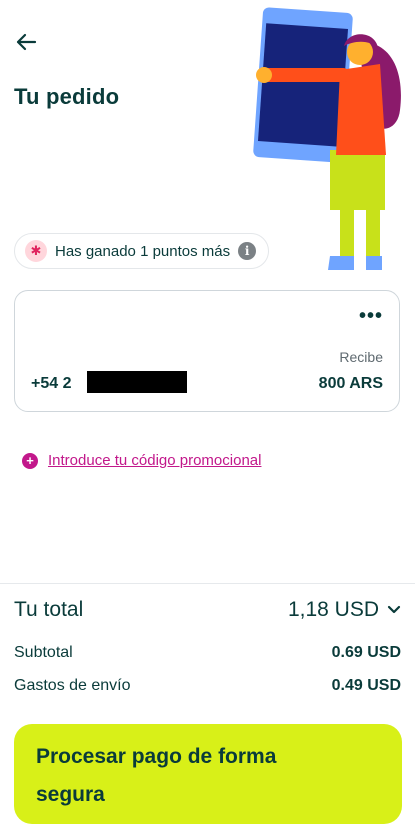  I want to click on total-value: 1,18 USD, so click(333, 609).